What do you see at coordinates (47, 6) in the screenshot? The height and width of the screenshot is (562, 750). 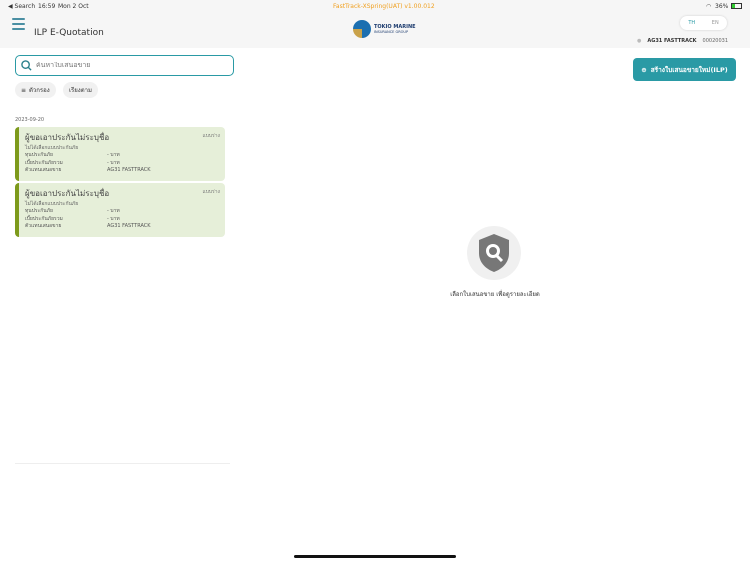 I see `status-time: 16:59` at bounding box center [47, 6].